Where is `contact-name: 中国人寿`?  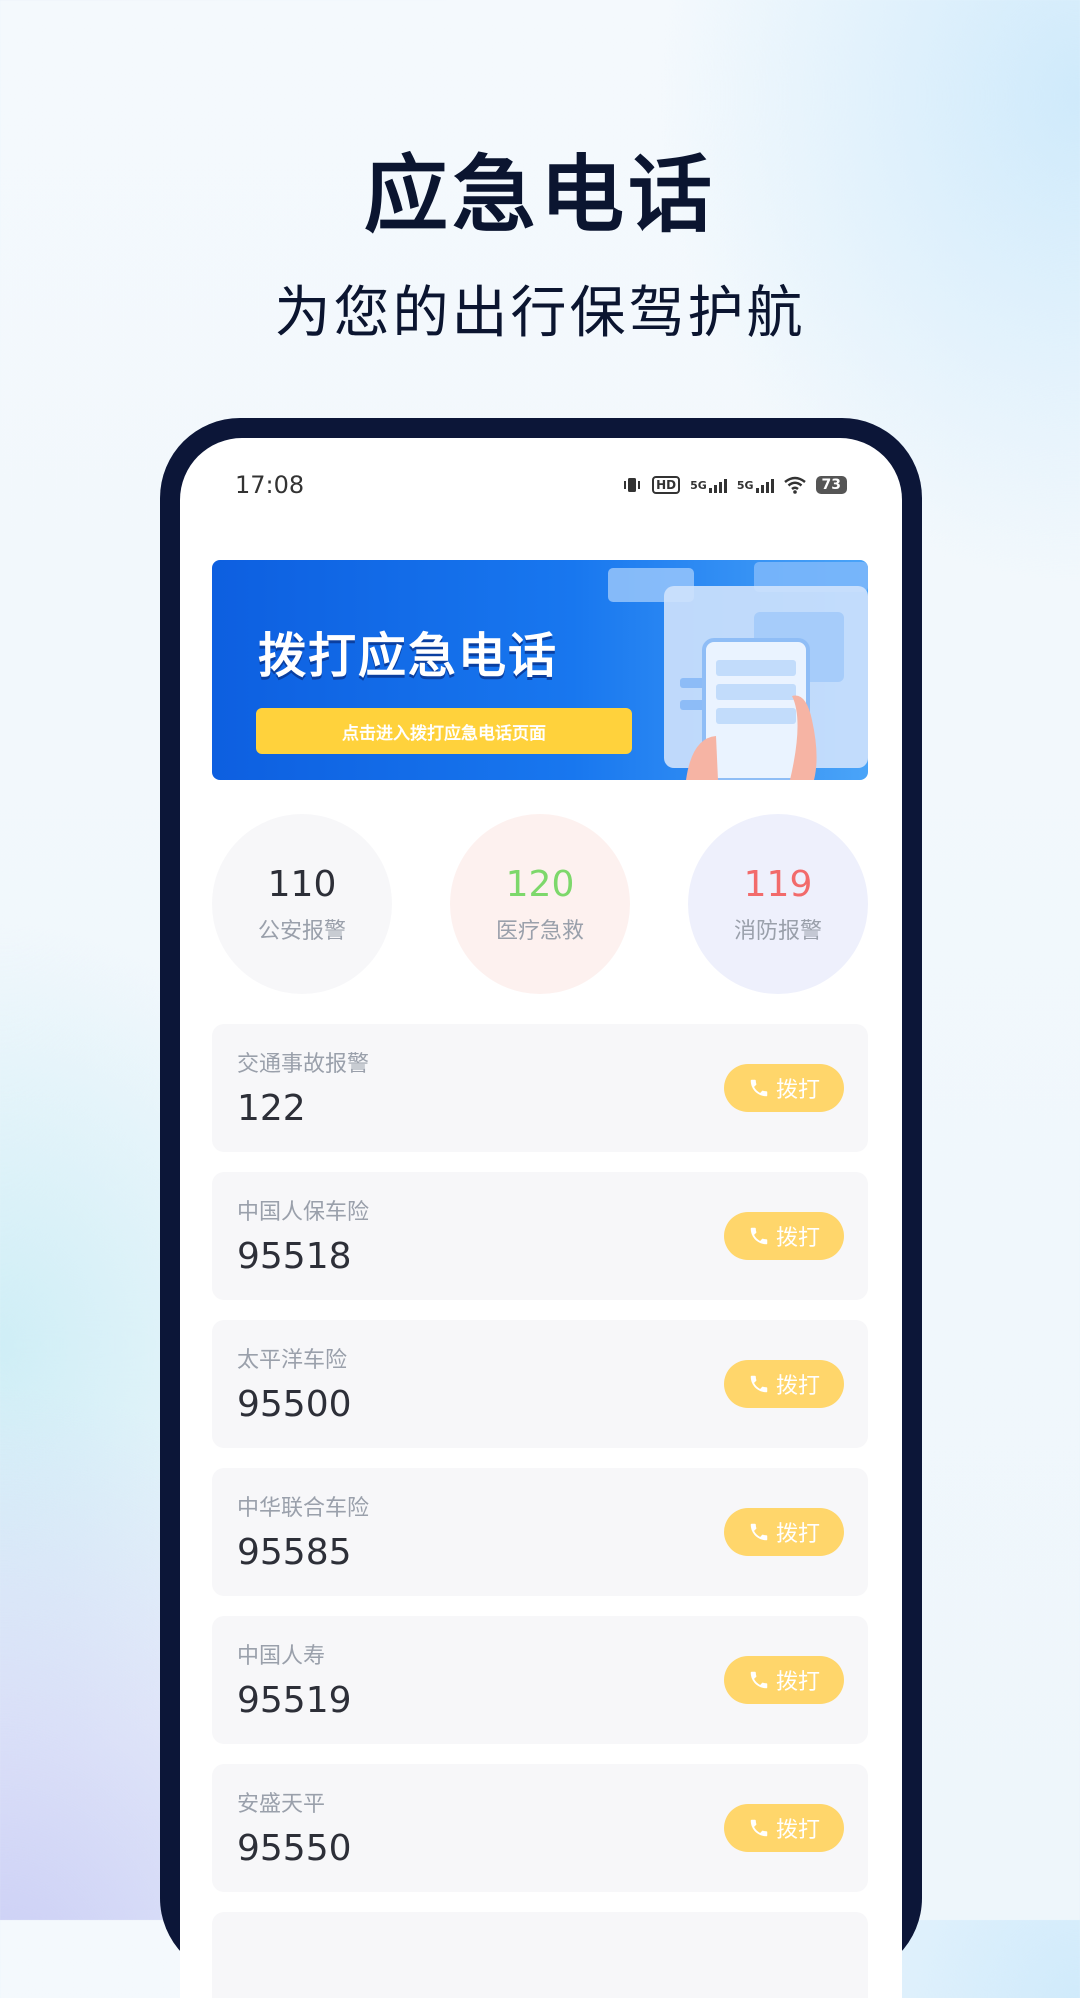 contact-name: 中国人寿 is located at coordinates (281, 1656).